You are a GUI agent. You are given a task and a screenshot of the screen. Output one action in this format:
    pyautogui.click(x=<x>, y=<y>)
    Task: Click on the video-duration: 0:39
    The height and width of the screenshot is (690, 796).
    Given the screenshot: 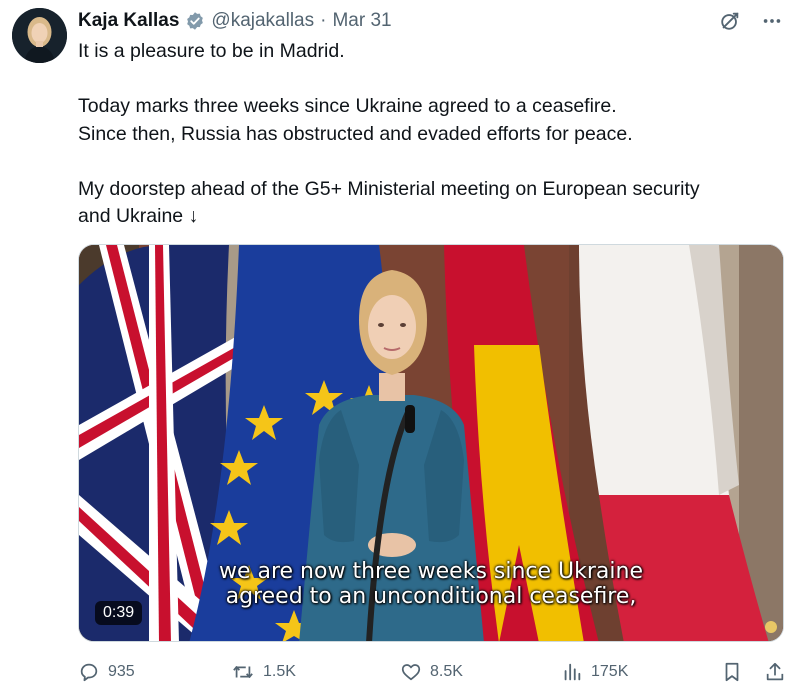 What is the action you would take?
    pyautogui.click(x=119, y=613)
    